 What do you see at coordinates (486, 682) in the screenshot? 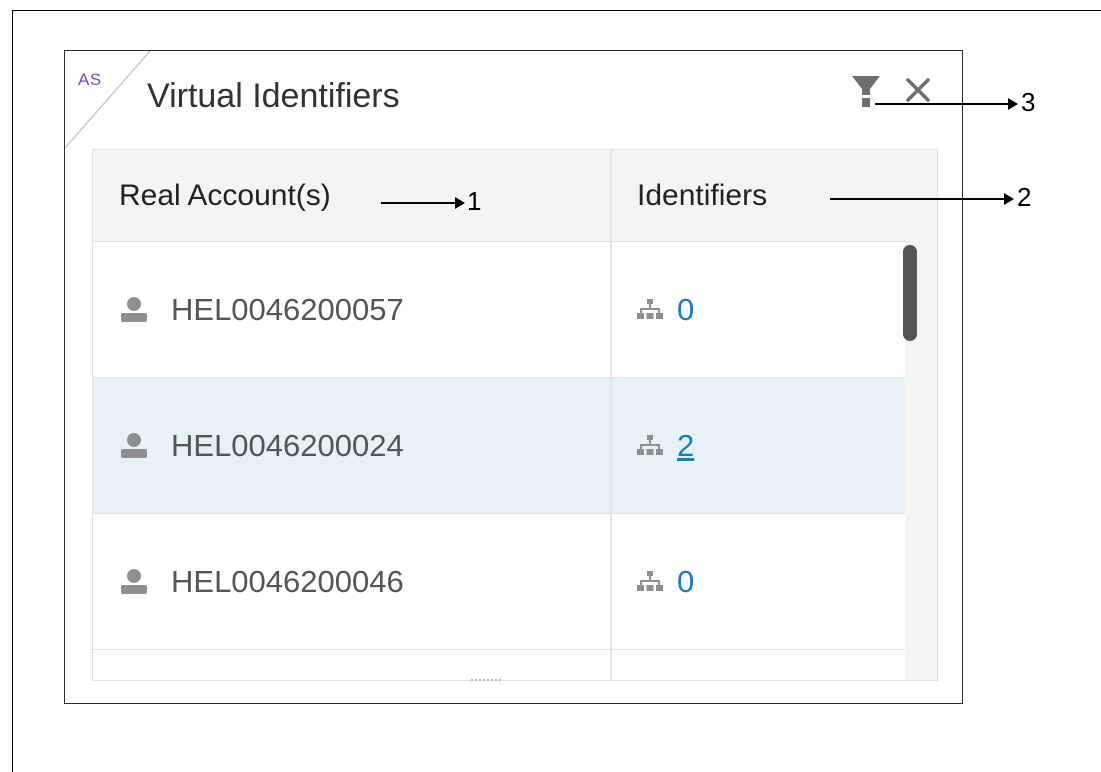
I see `resize-grip` at bounding box center [486, 682].